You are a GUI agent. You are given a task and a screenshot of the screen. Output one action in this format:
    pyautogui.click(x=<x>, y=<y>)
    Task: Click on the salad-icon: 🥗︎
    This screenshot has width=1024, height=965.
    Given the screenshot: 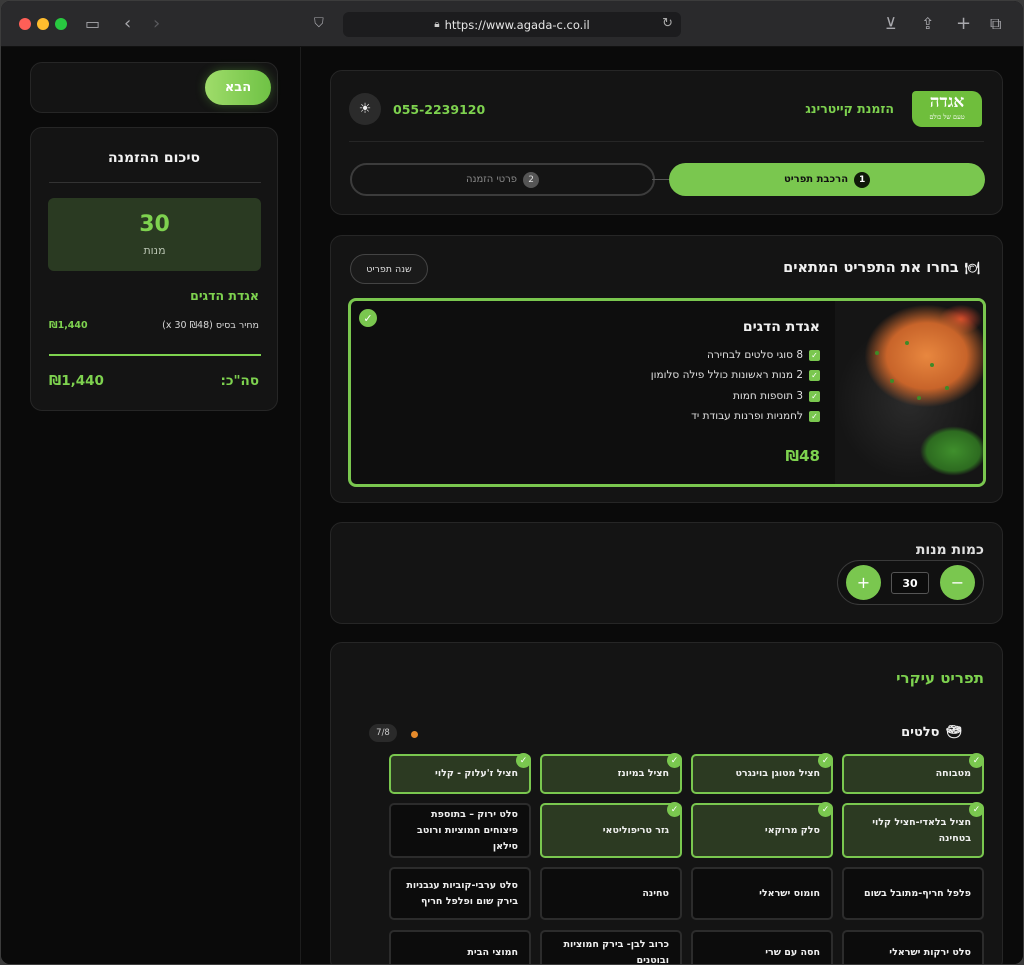 What is the action you would take?
    pyautogui.click(x=953, y=732)
    